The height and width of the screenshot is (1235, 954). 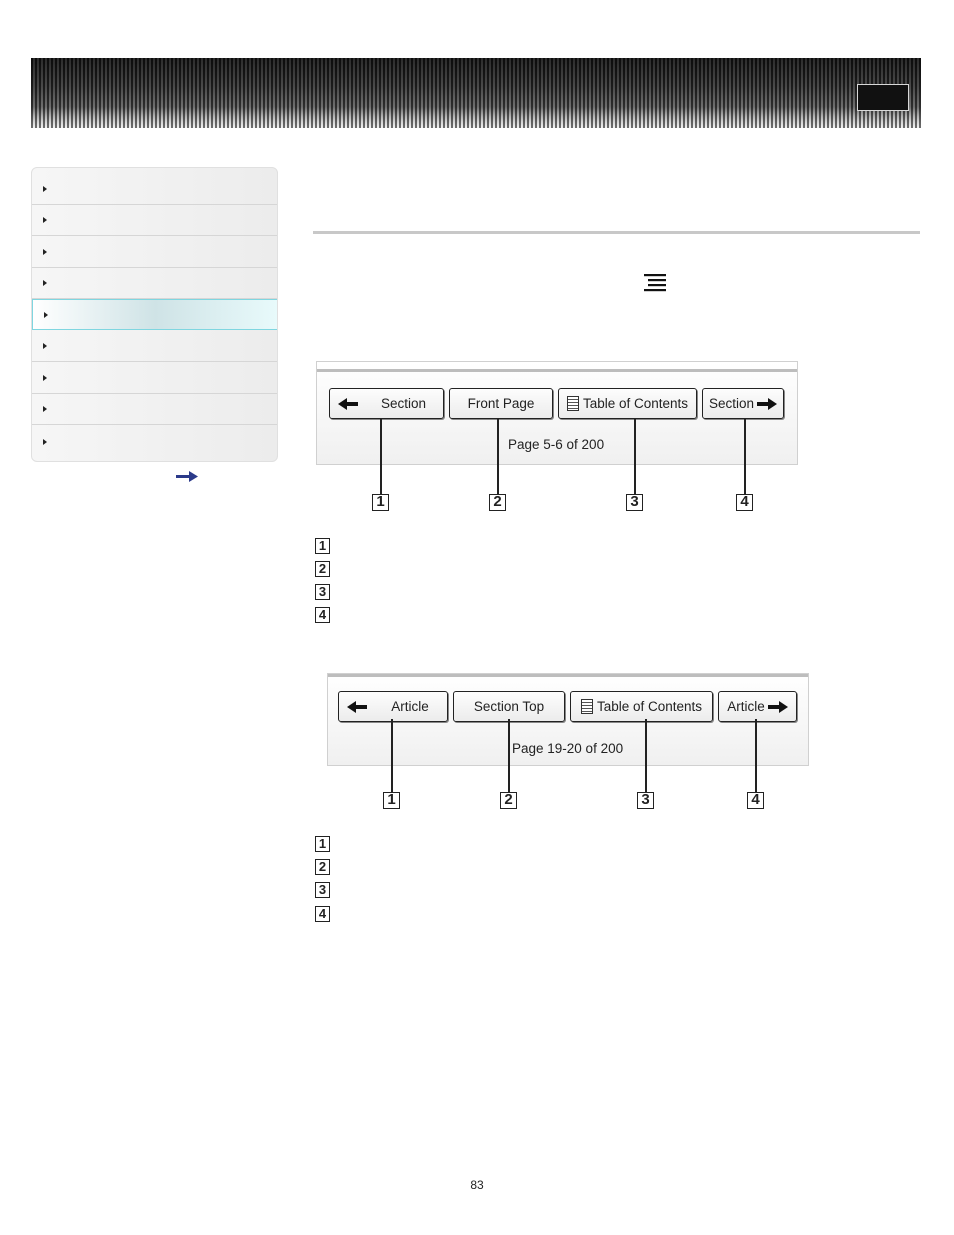 I want to click on next-section-button: Section, so click(x=743, y=403).